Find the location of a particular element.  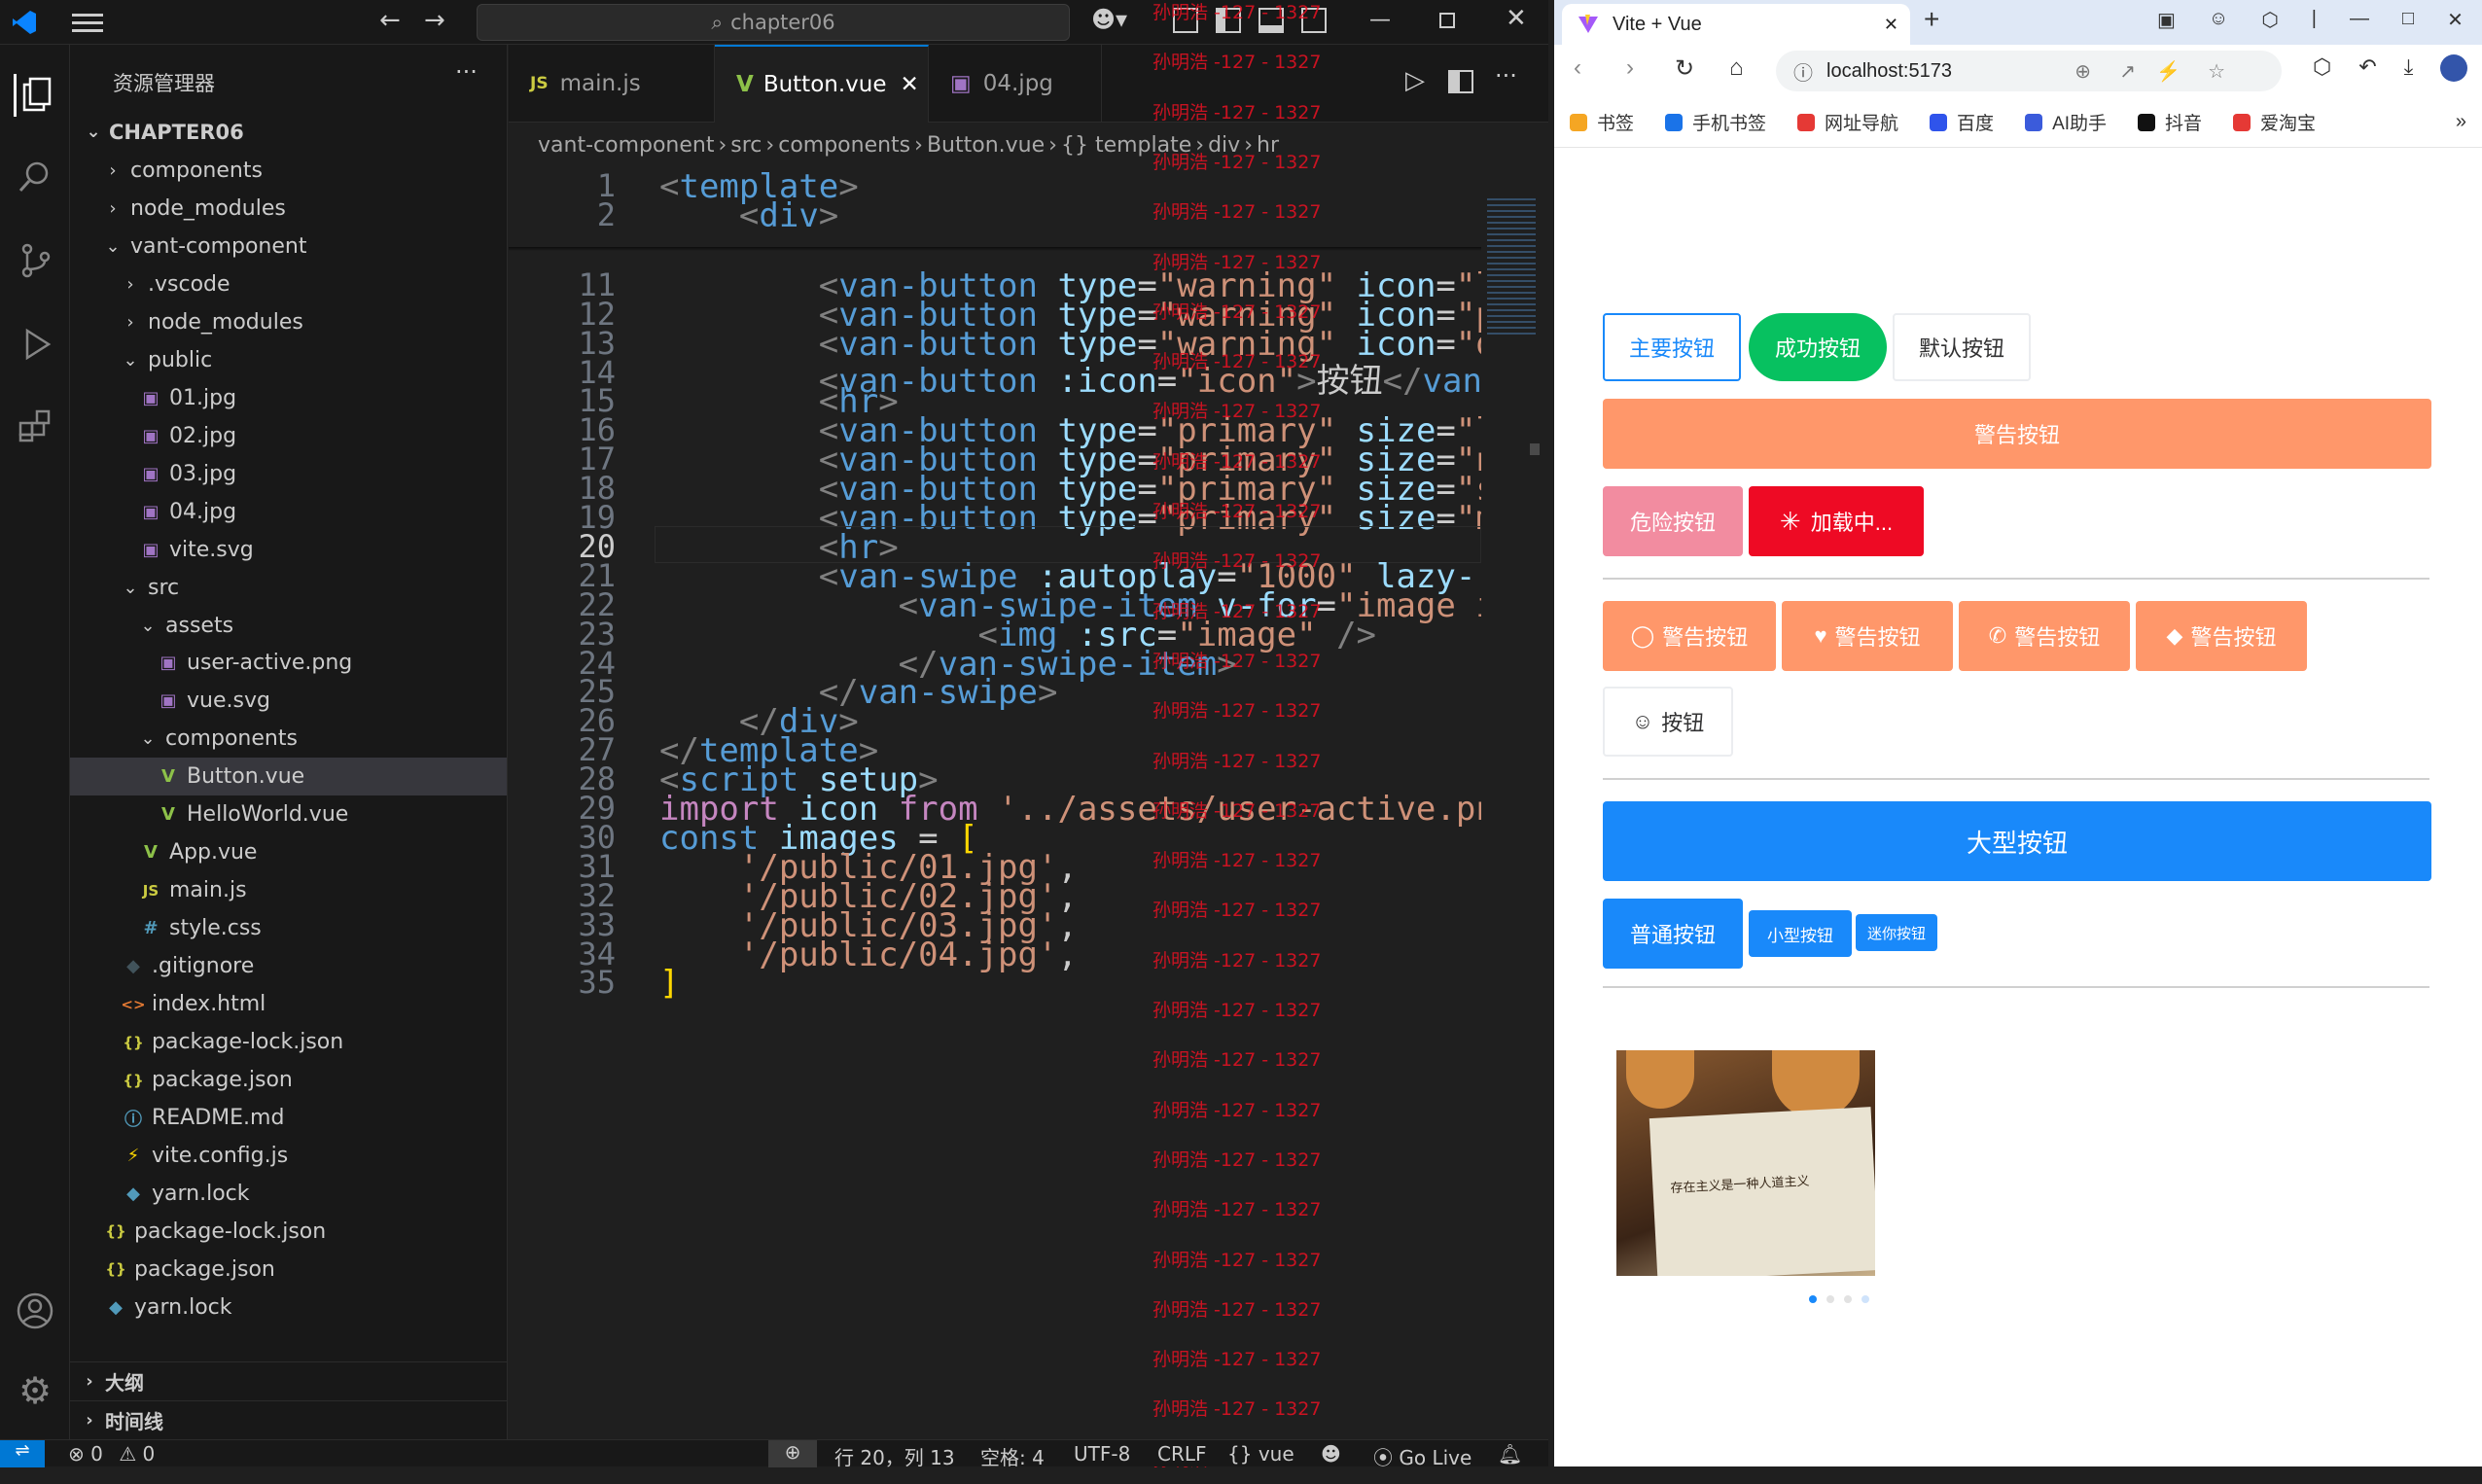

warning-icon-button-phone: ✆ 警告按钮 is located at coordinates (2044, 636).